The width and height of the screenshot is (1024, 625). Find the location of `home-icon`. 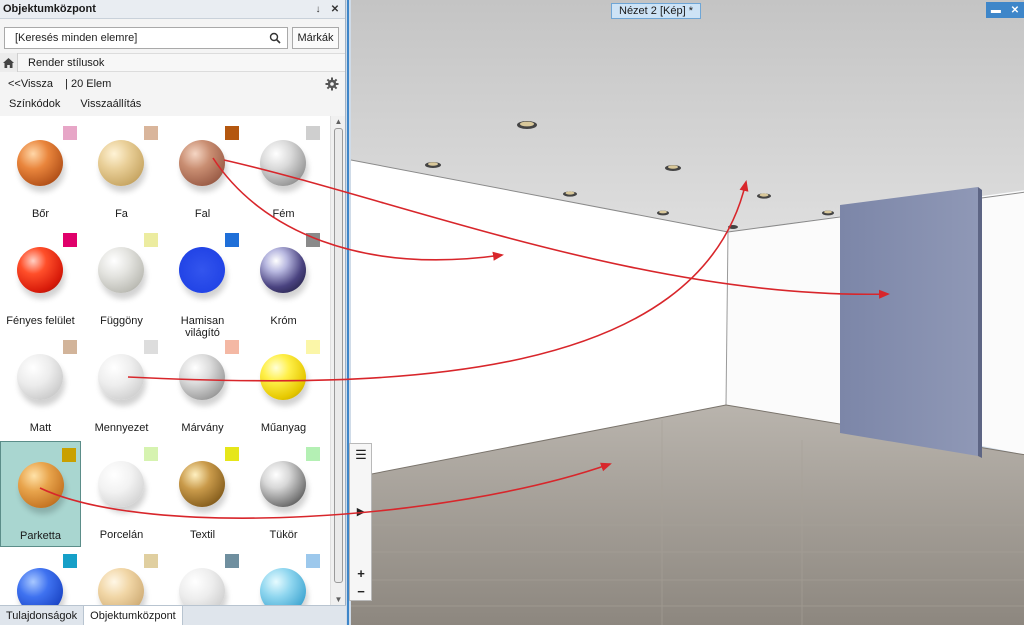

home-icon is located at coordinates (9, 62).